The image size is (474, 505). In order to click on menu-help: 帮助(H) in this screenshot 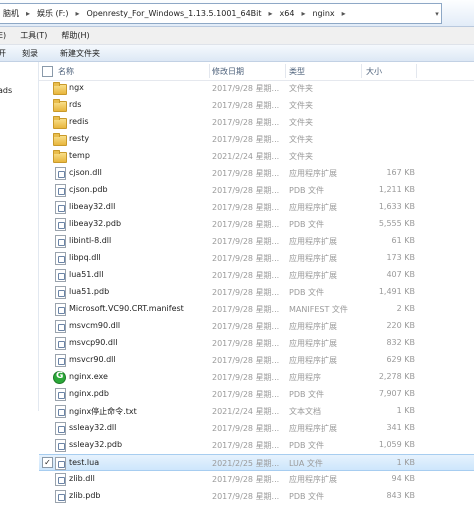, I will do `click(75, 35)`.